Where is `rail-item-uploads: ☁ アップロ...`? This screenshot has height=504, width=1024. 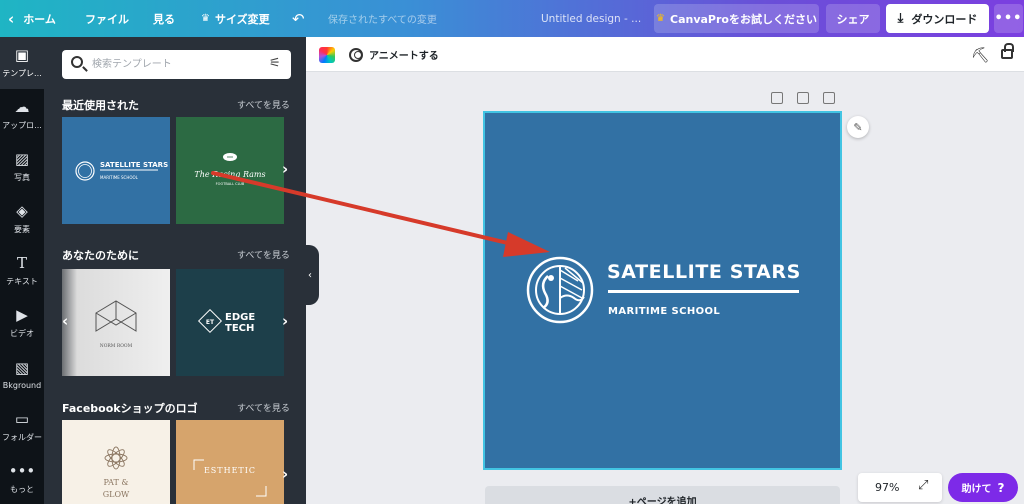 rail-item-uploads: ☁ アップロ... is located at coordinates (22, 115).